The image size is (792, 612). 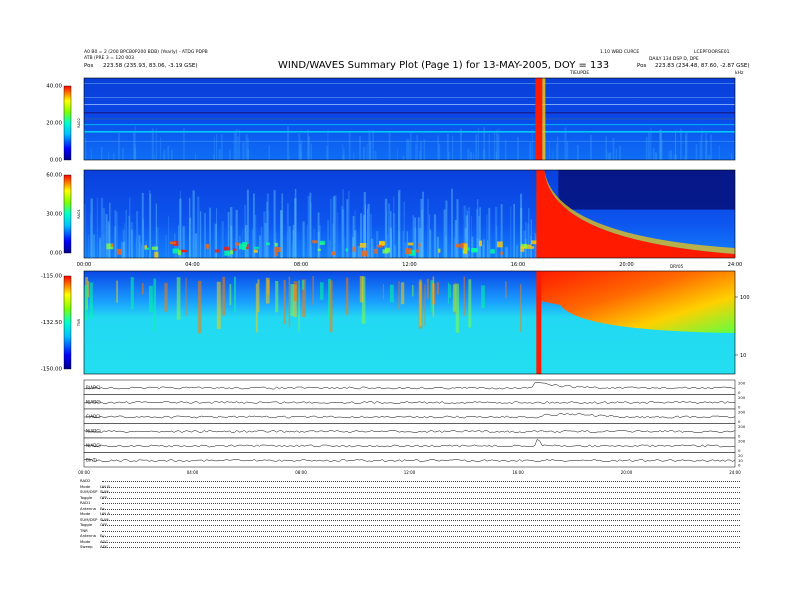 I want to click on tnr-colorbar-tick: -132.50, so click(x=52, y=323).